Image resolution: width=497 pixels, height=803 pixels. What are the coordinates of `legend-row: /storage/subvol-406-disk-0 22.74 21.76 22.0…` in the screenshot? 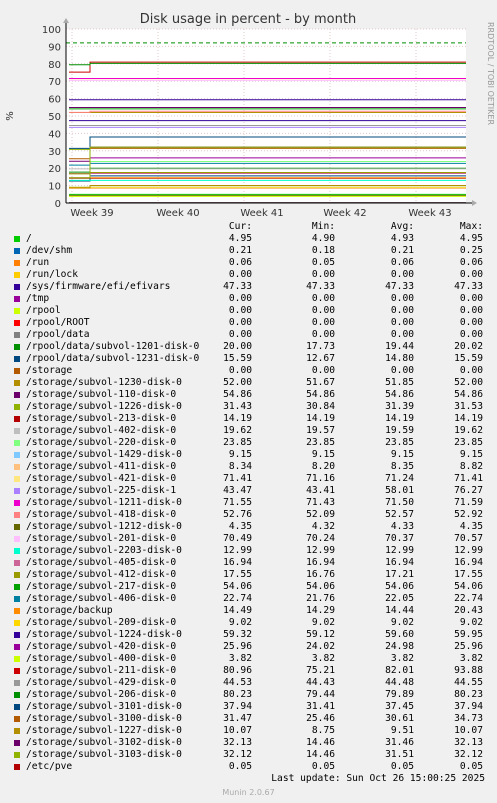 It's located at (250, 599).